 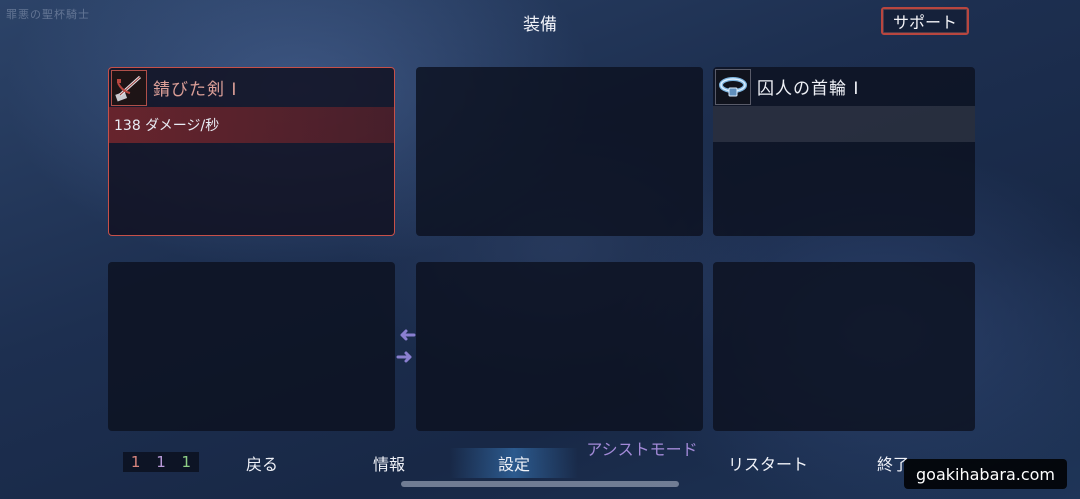 What do you see at coordinates (844, 124) in the screenshot?
I see `item-stat` at bounding box center [844, 124].